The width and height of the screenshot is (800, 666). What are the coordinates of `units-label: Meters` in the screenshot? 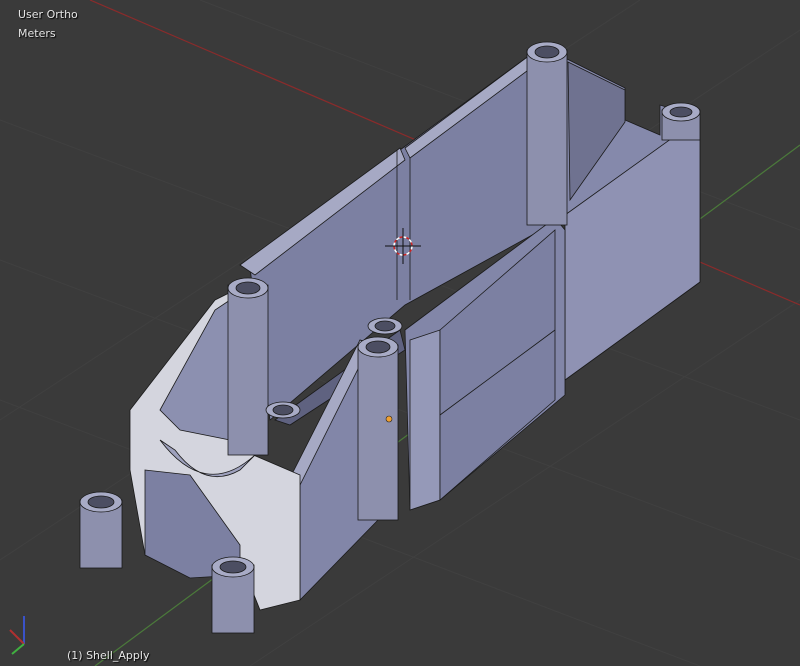 It's located at (37, 33).